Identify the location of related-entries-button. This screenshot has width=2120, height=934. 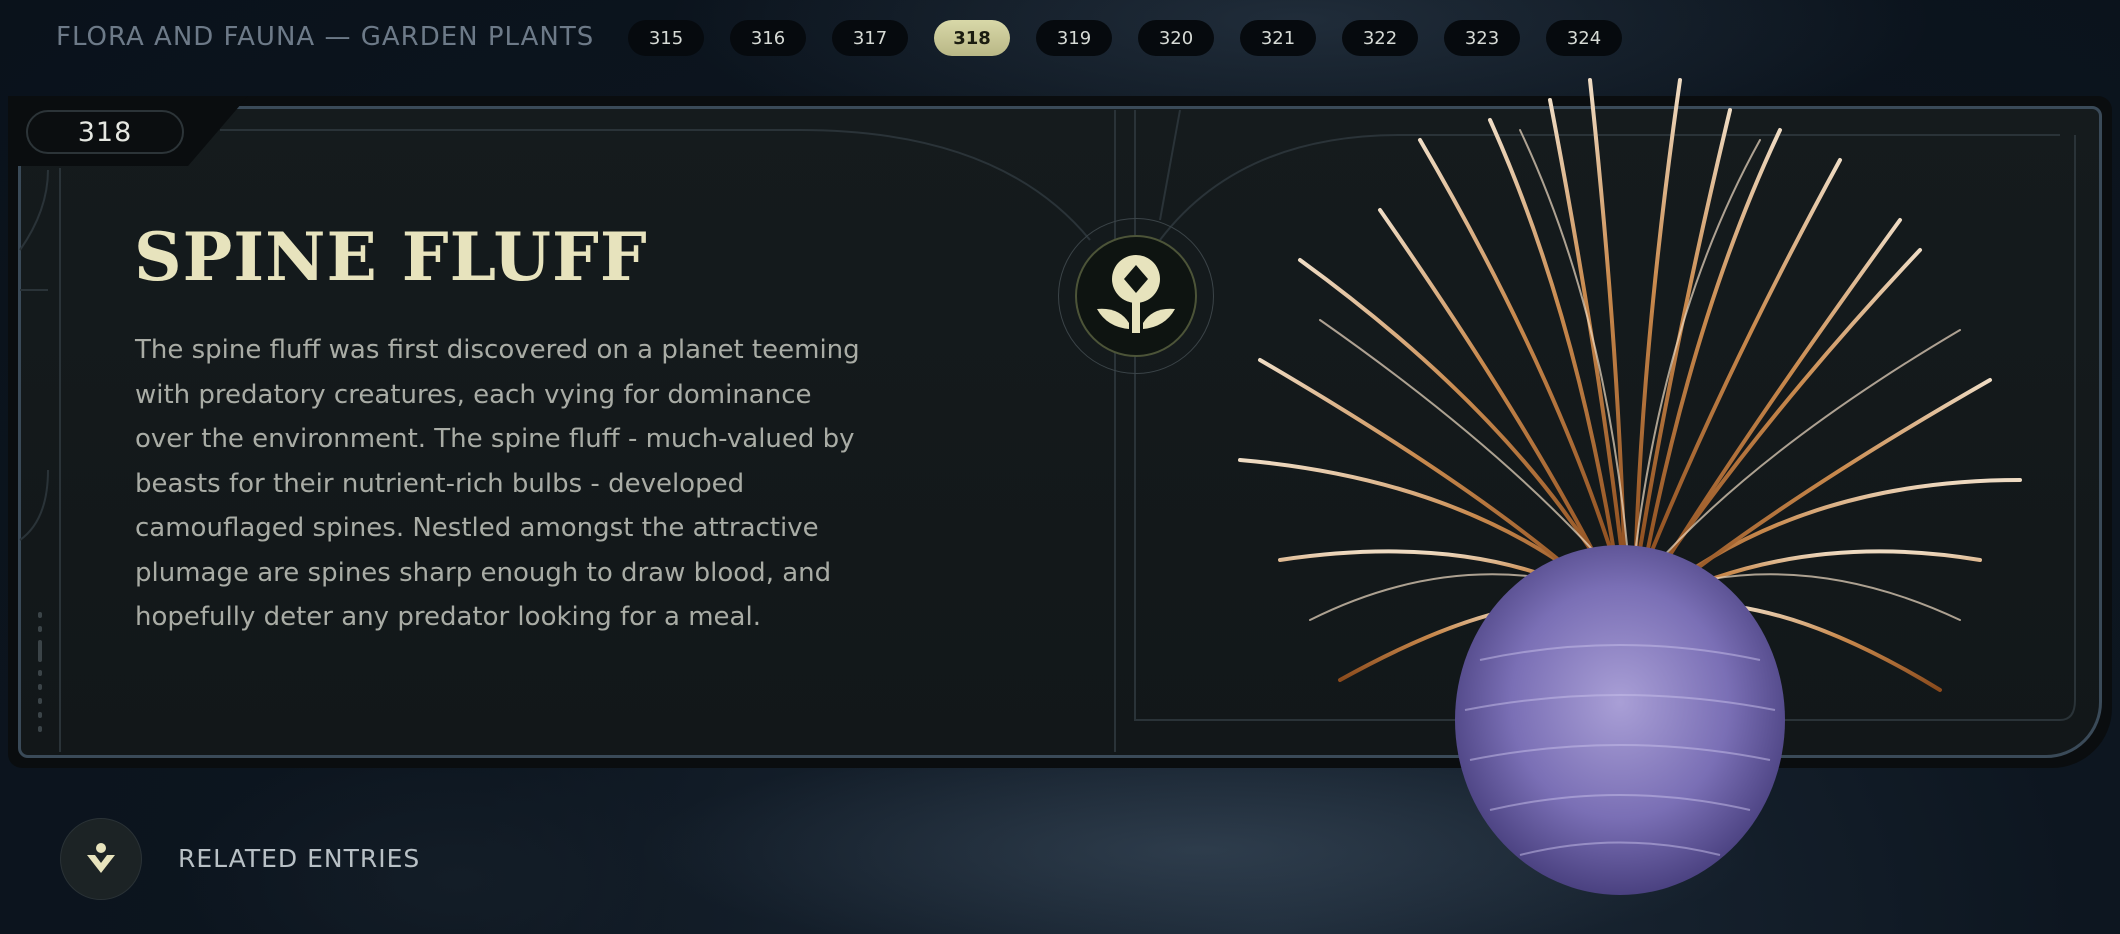
(101, 859).